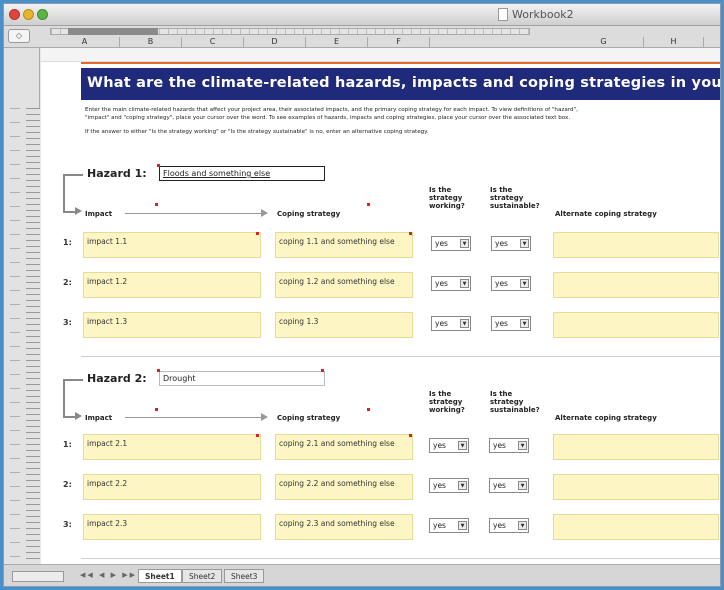 This screenshot has width=724, height=590. Describe the element at coordinates (151, 42) in the screenshot. I see `column-header-b: B` at that location.